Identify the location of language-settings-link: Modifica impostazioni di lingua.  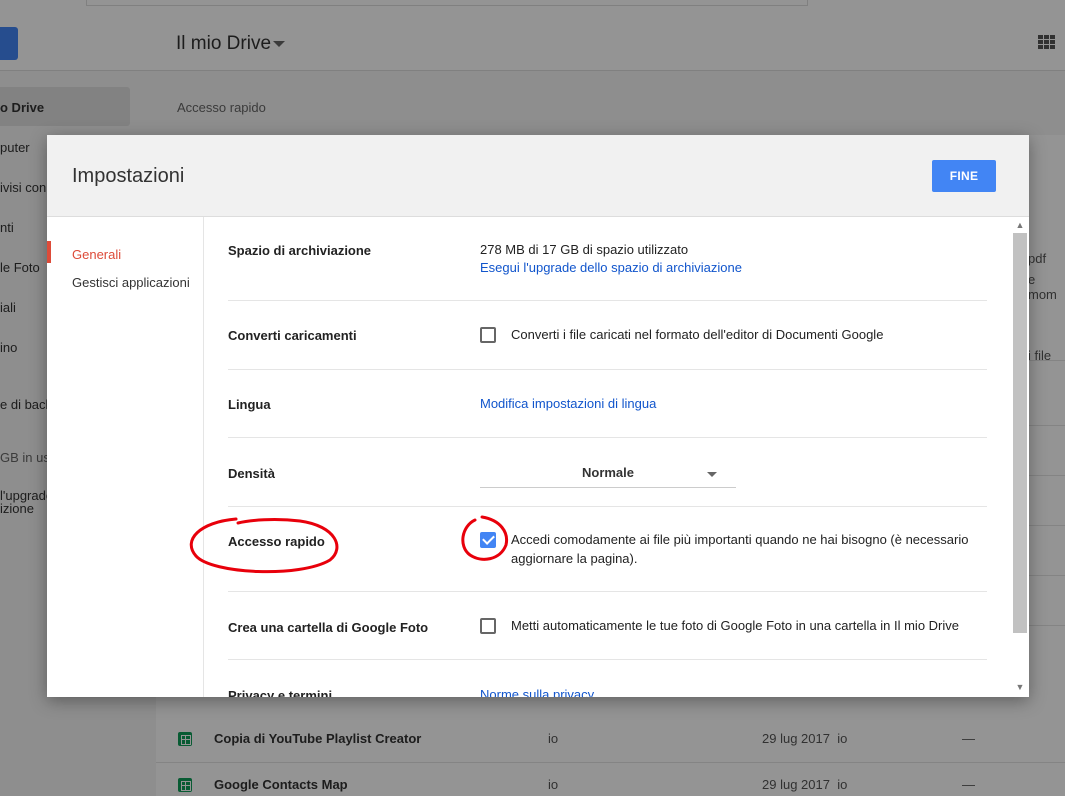
(568, 404).